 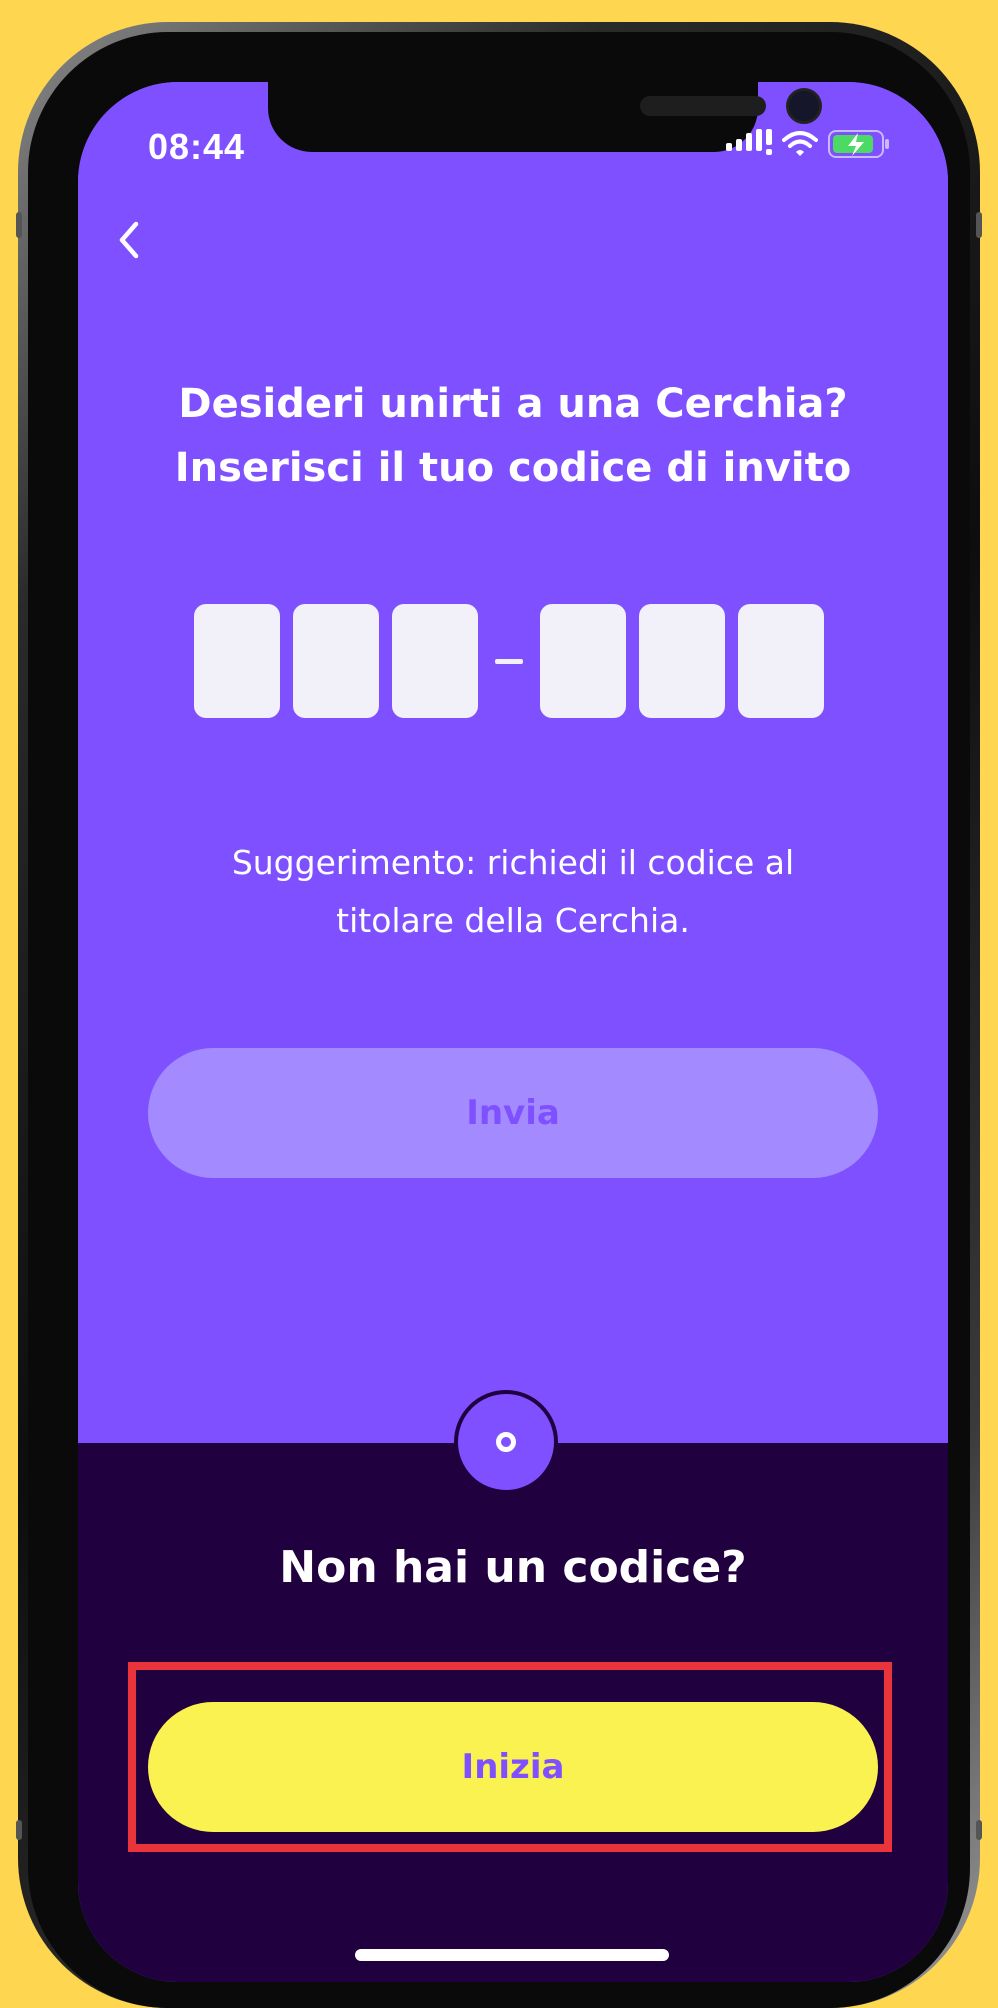 I want to click on speaker, so click(x=703, y=106).